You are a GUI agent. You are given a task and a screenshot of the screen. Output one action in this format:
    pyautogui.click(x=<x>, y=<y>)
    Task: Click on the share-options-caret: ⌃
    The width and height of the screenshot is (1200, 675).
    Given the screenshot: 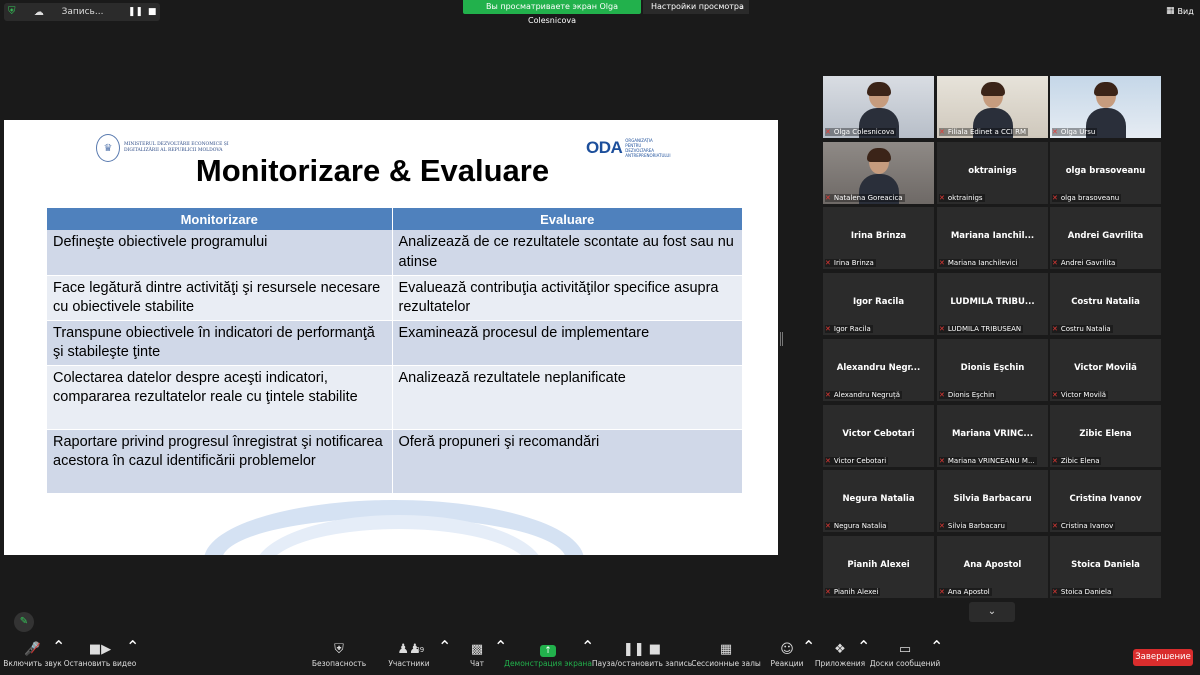 What is the action you would take?
    pyautogui.click(x=587, y=646)
    